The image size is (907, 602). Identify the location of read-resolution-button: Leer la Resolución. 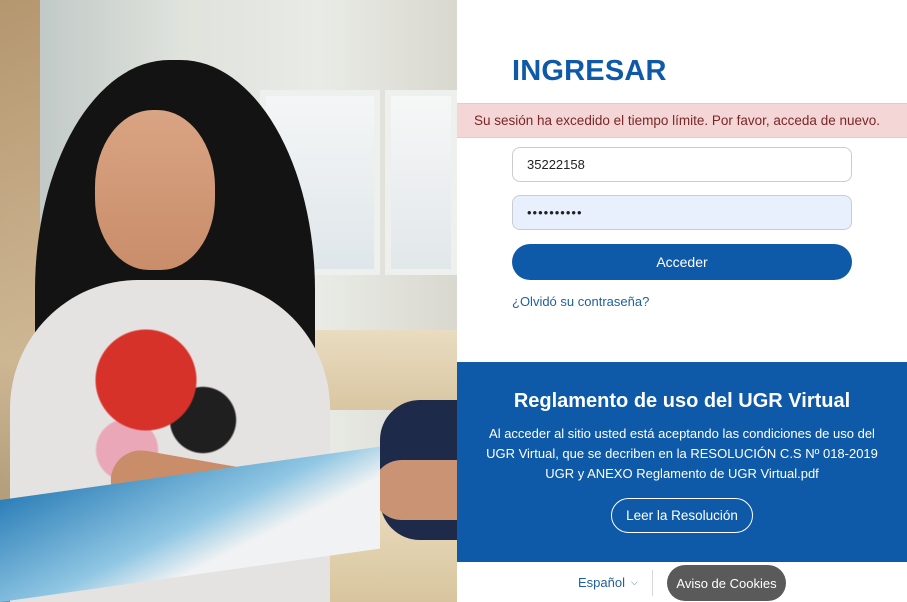
(682, 515).